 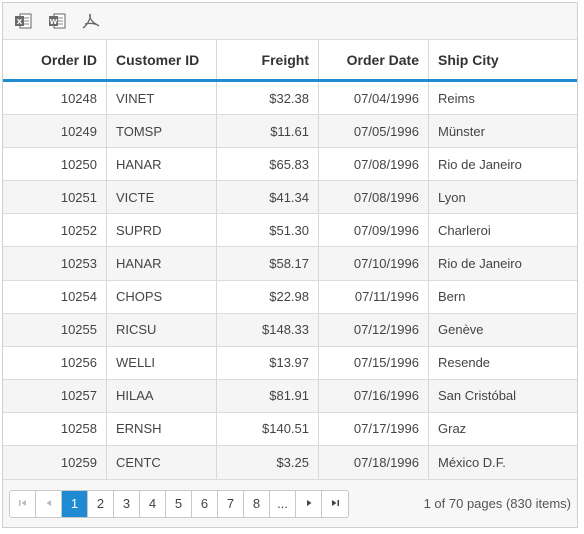 I want to click on excel-export-icon: X, so click(x=23, y=21).